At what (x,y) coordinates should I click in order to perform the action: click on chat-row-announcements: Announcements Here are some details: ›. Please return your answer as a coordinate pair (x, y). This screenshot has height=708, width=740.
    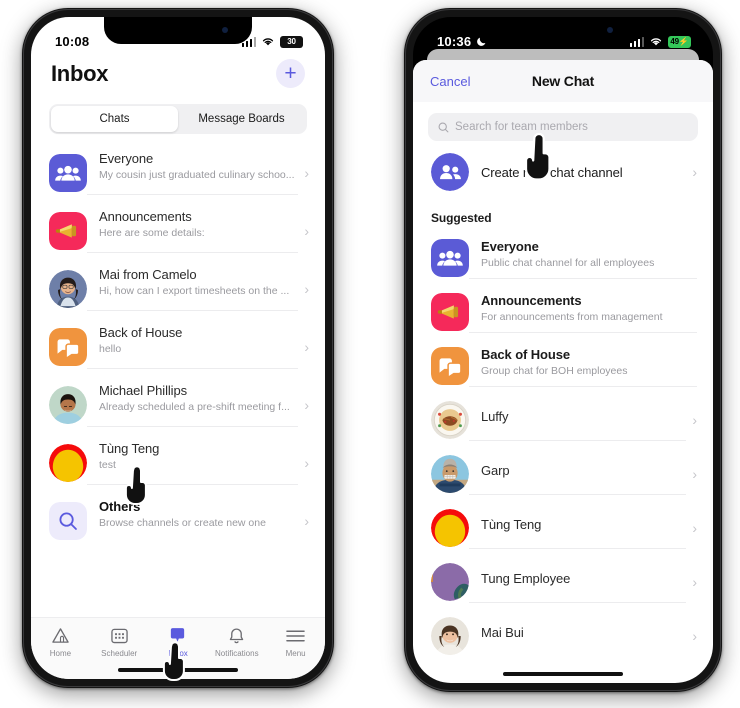
    Looking at the image, I should click on (178, 231).